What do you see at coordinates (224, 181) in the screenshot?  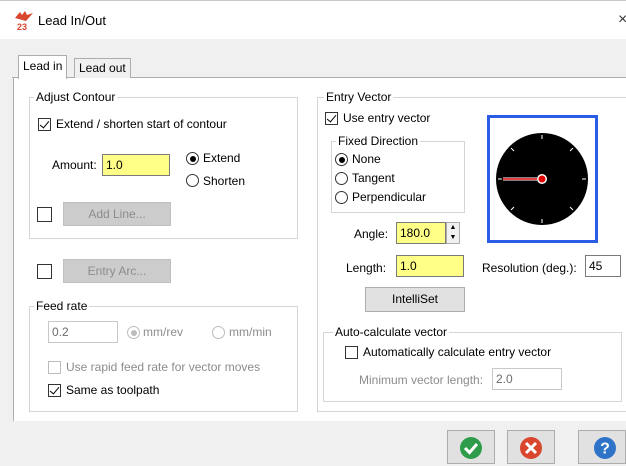 I see `shorten-radio-label: Shorten` at bounding box center [224, 181].